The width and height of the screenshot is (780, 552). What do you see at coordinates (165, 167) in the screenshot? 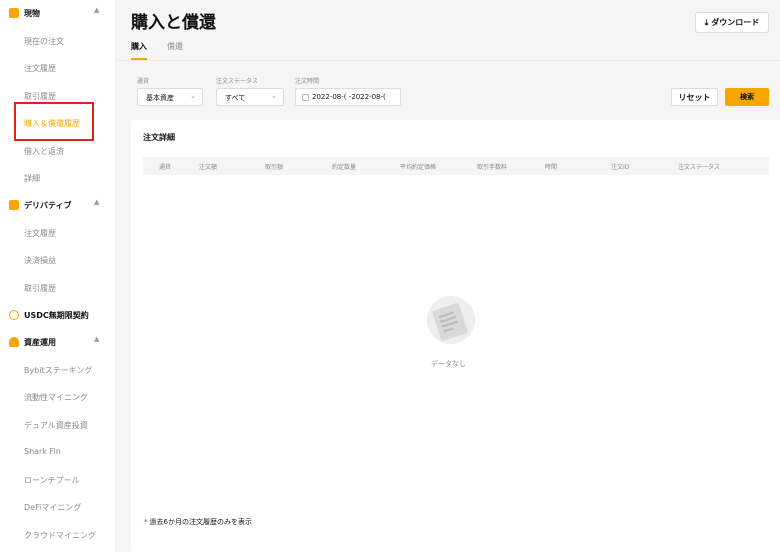
I see `column-header: 通貨` at bounding box center [165, 167].